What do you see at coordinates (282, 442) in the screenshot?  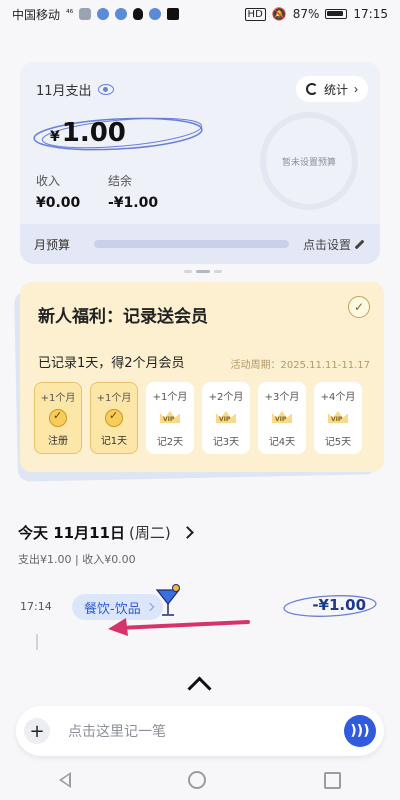 I see `reward-condition: 记4天` at bounding box center [282, 442].